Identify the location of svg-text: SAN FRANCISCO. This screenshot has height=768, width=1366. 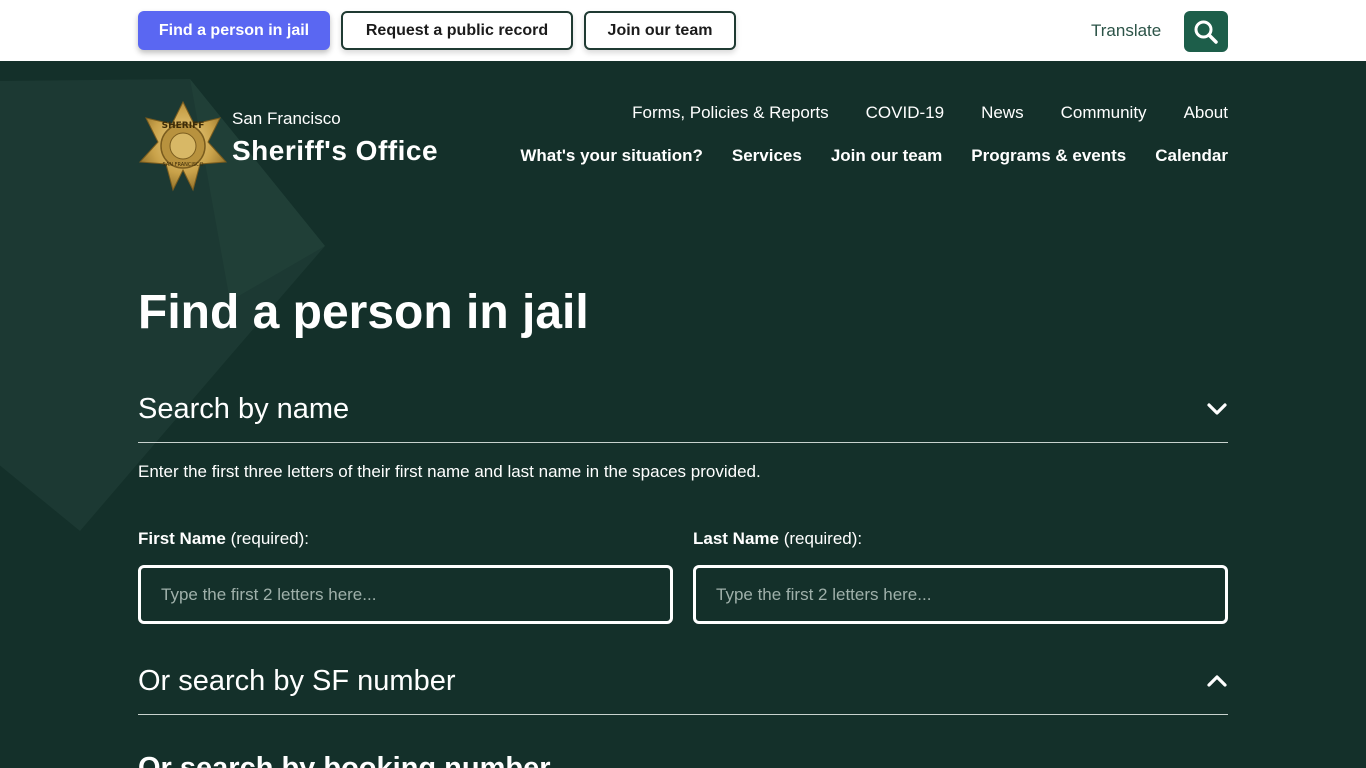
(183, 165).